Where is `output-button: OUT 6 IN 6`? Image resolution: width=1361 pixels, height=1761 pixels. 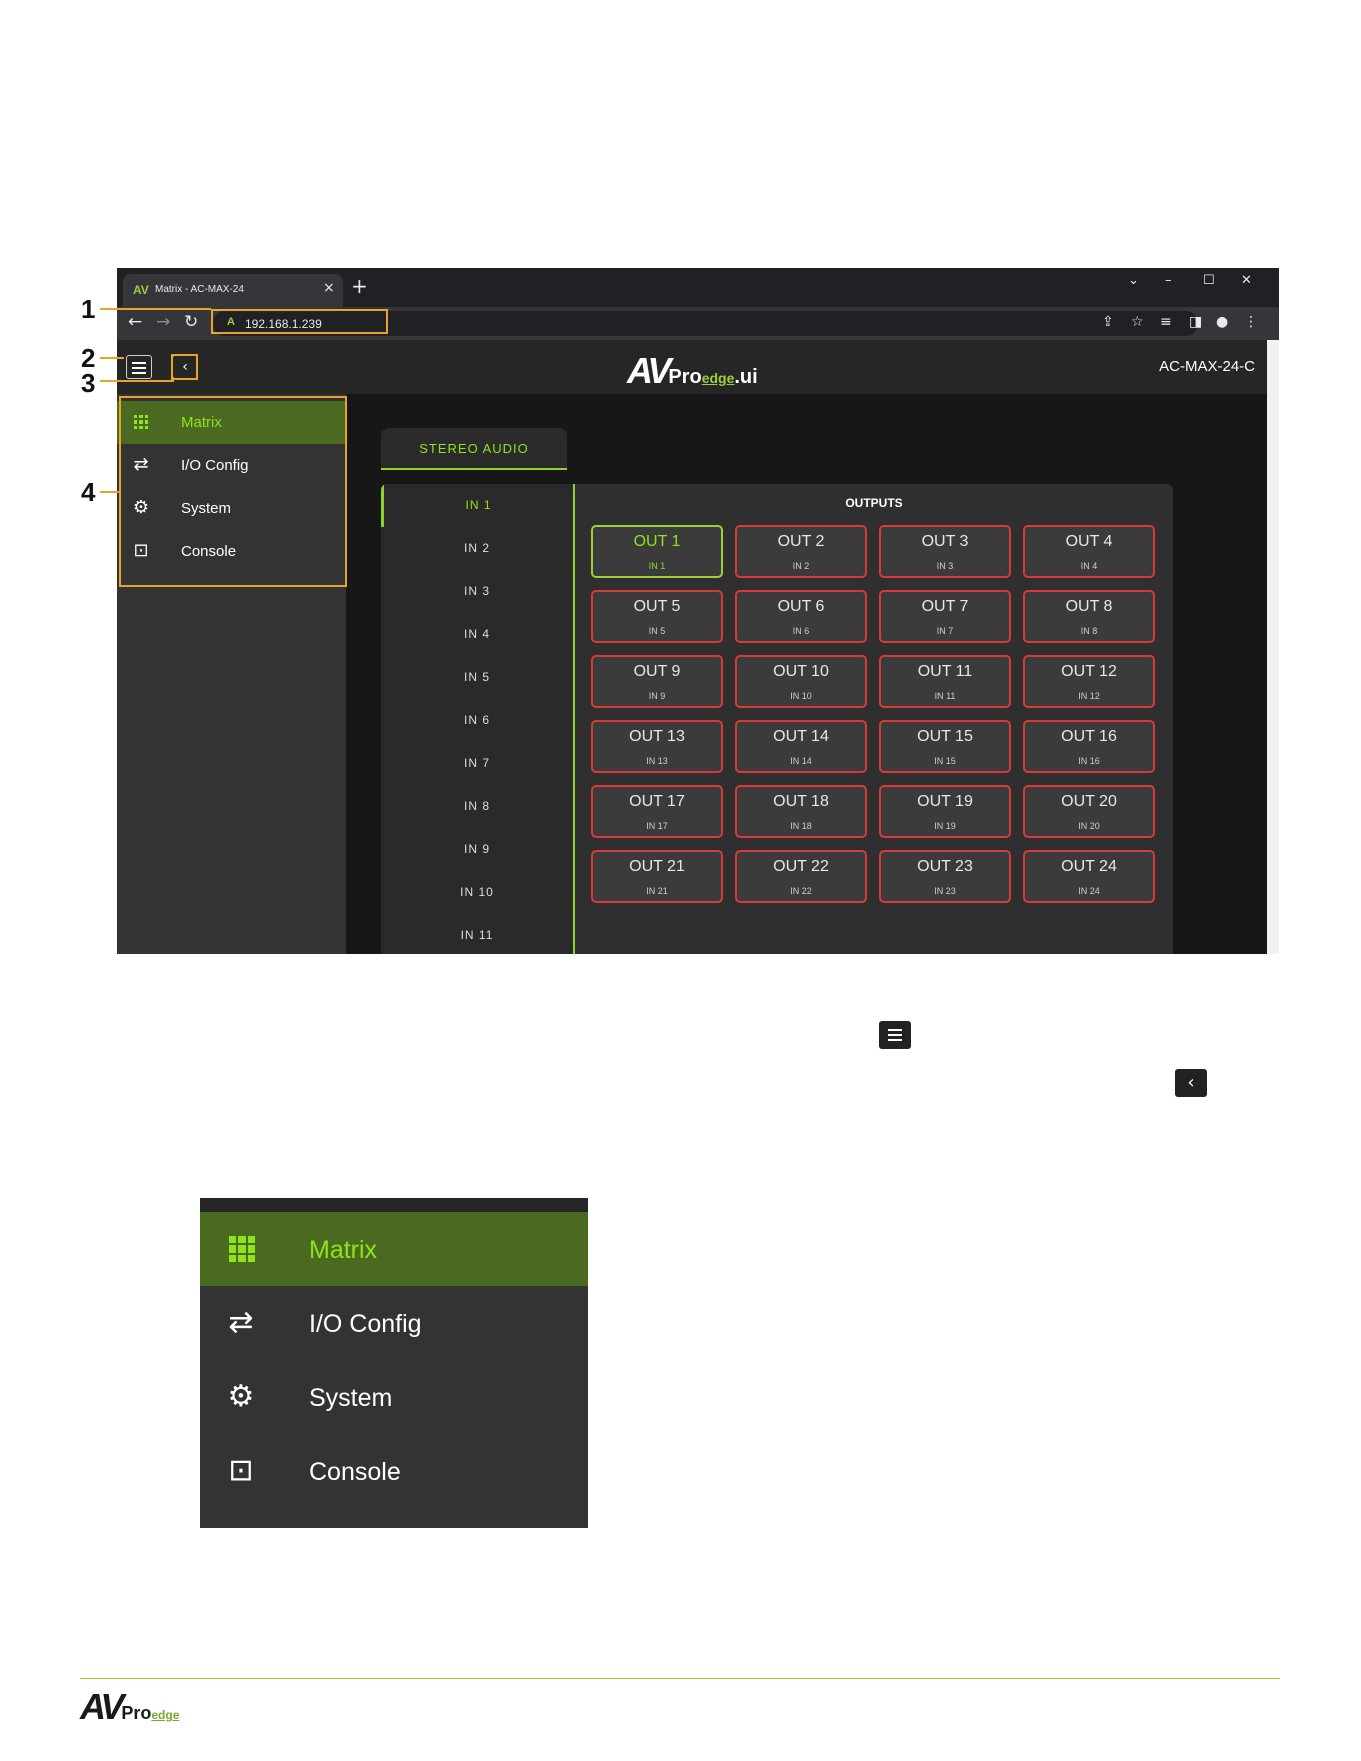
output-button: OUT 6 IN 6 is located at coordinates (801, 616).